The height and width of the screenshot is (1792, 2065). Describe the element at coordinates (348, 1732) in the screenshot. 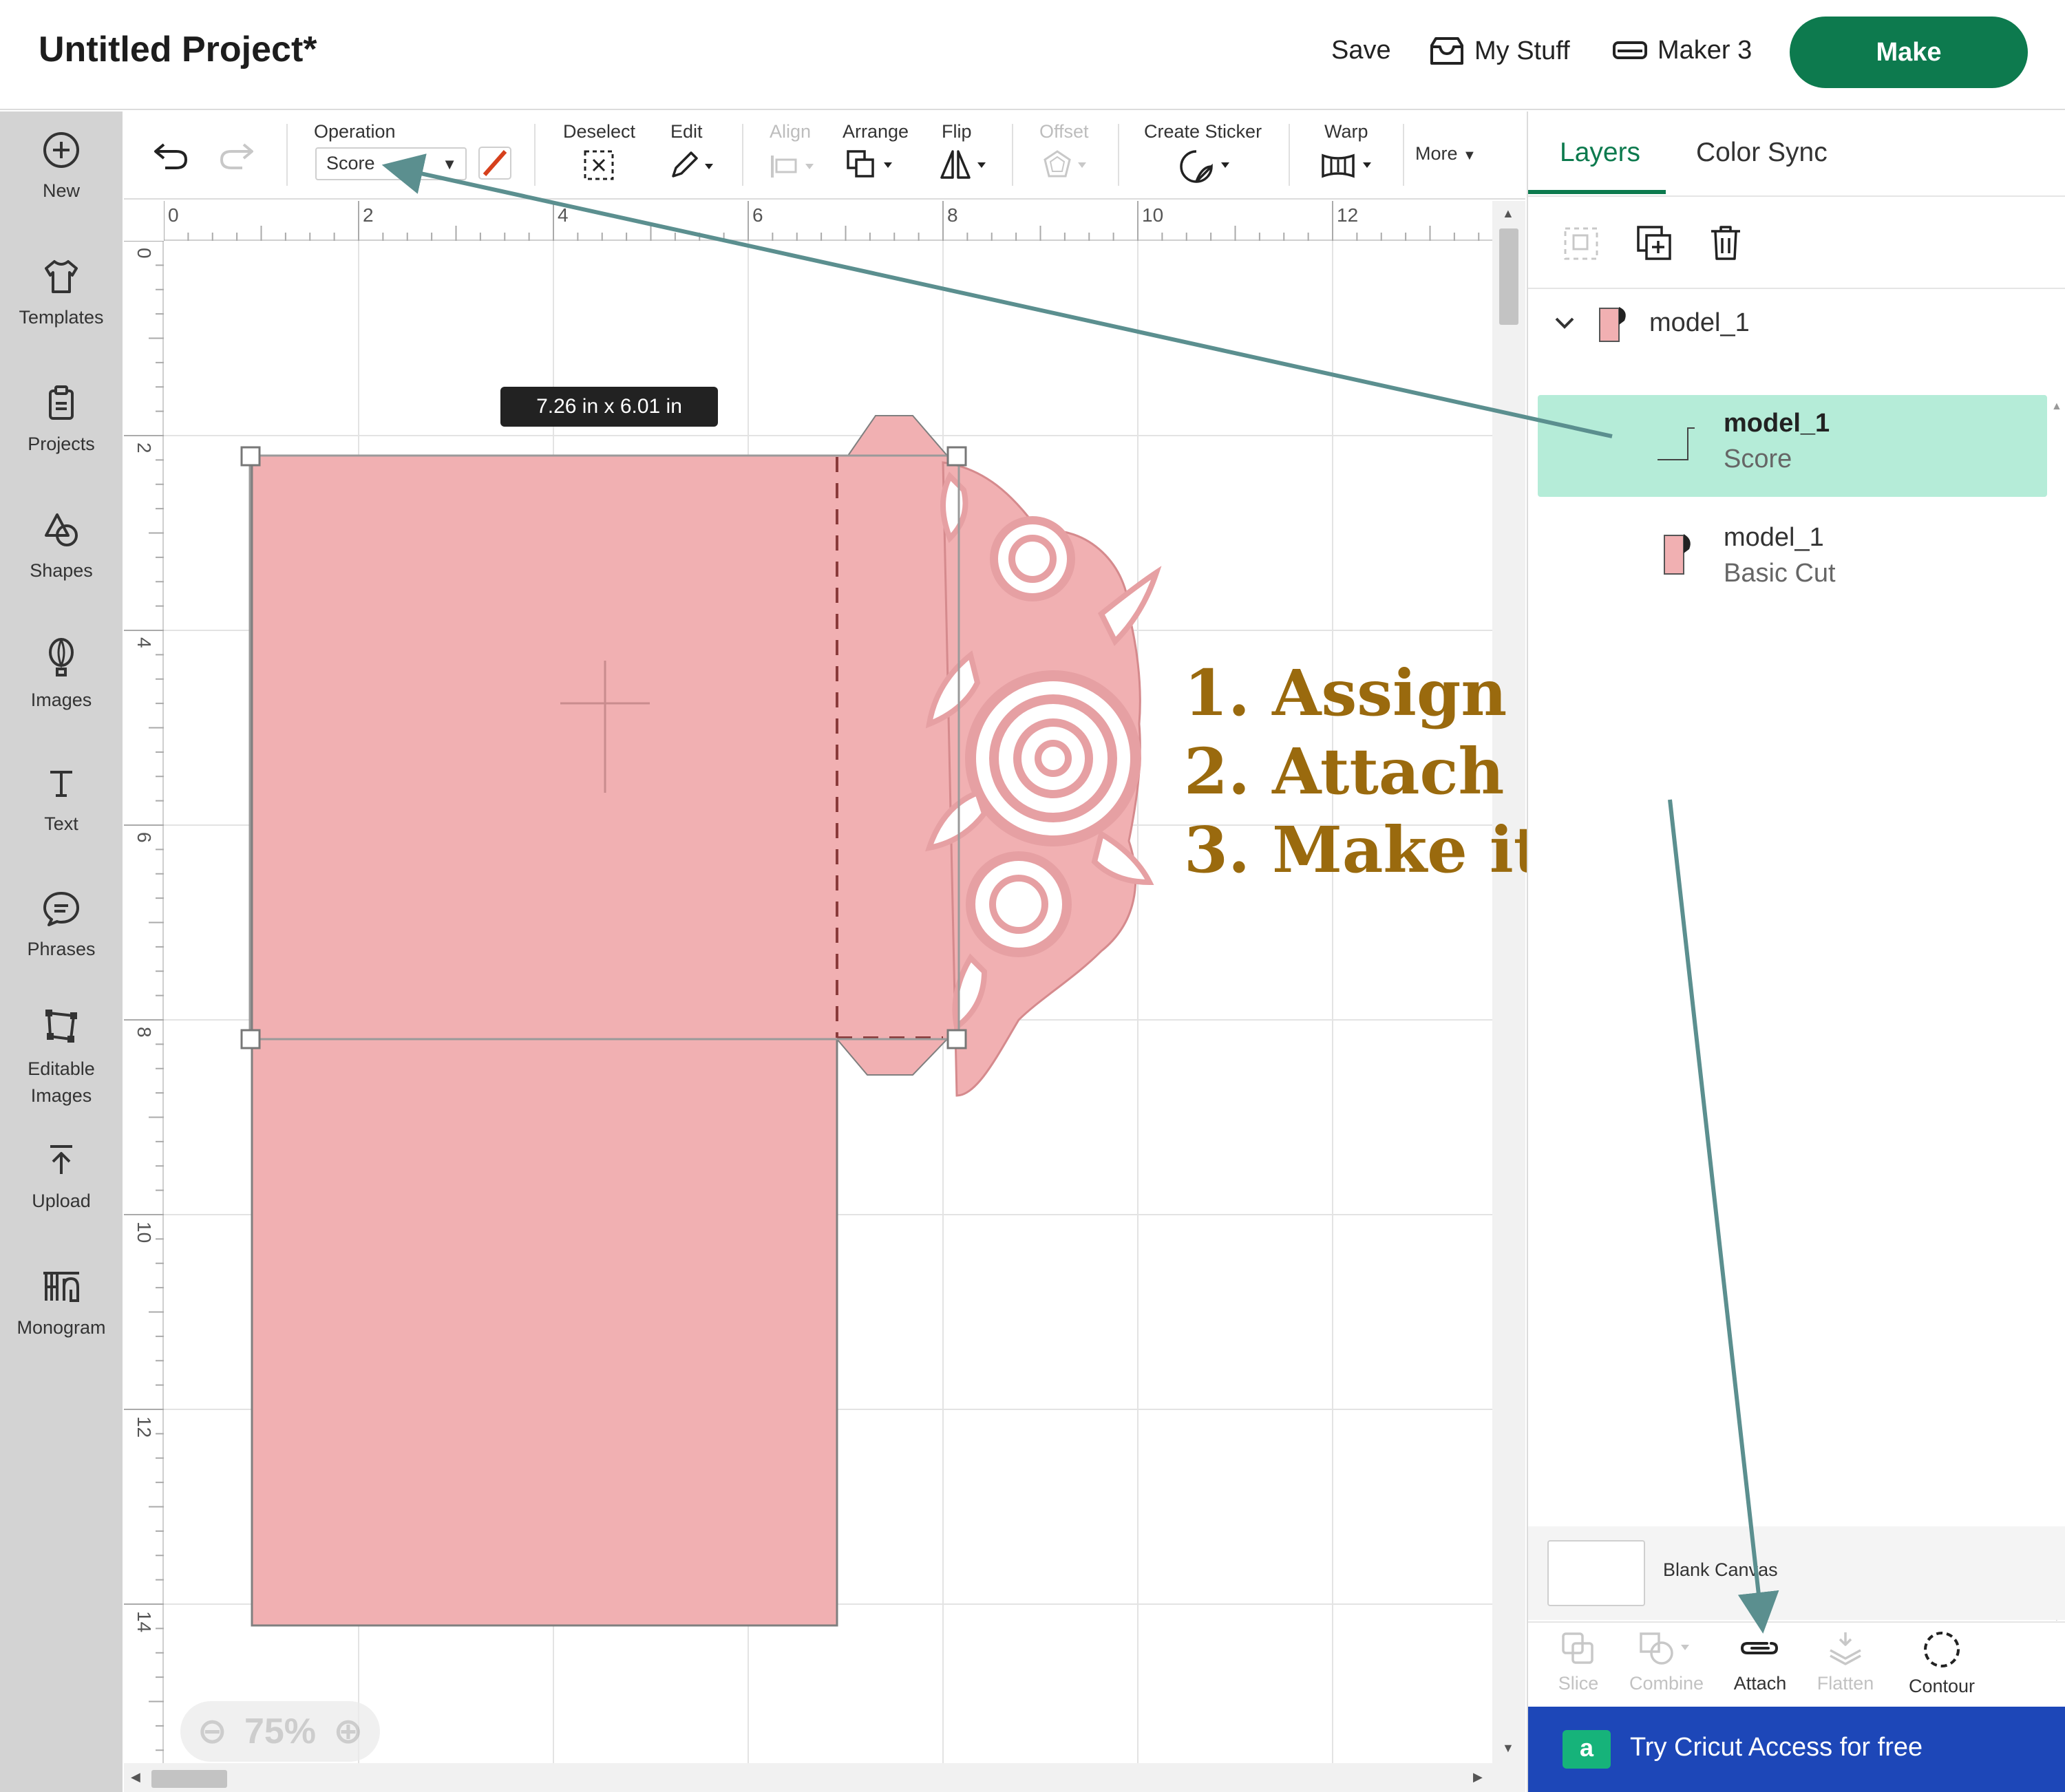

I see `zoom-in-icon: ⊕` at that location.